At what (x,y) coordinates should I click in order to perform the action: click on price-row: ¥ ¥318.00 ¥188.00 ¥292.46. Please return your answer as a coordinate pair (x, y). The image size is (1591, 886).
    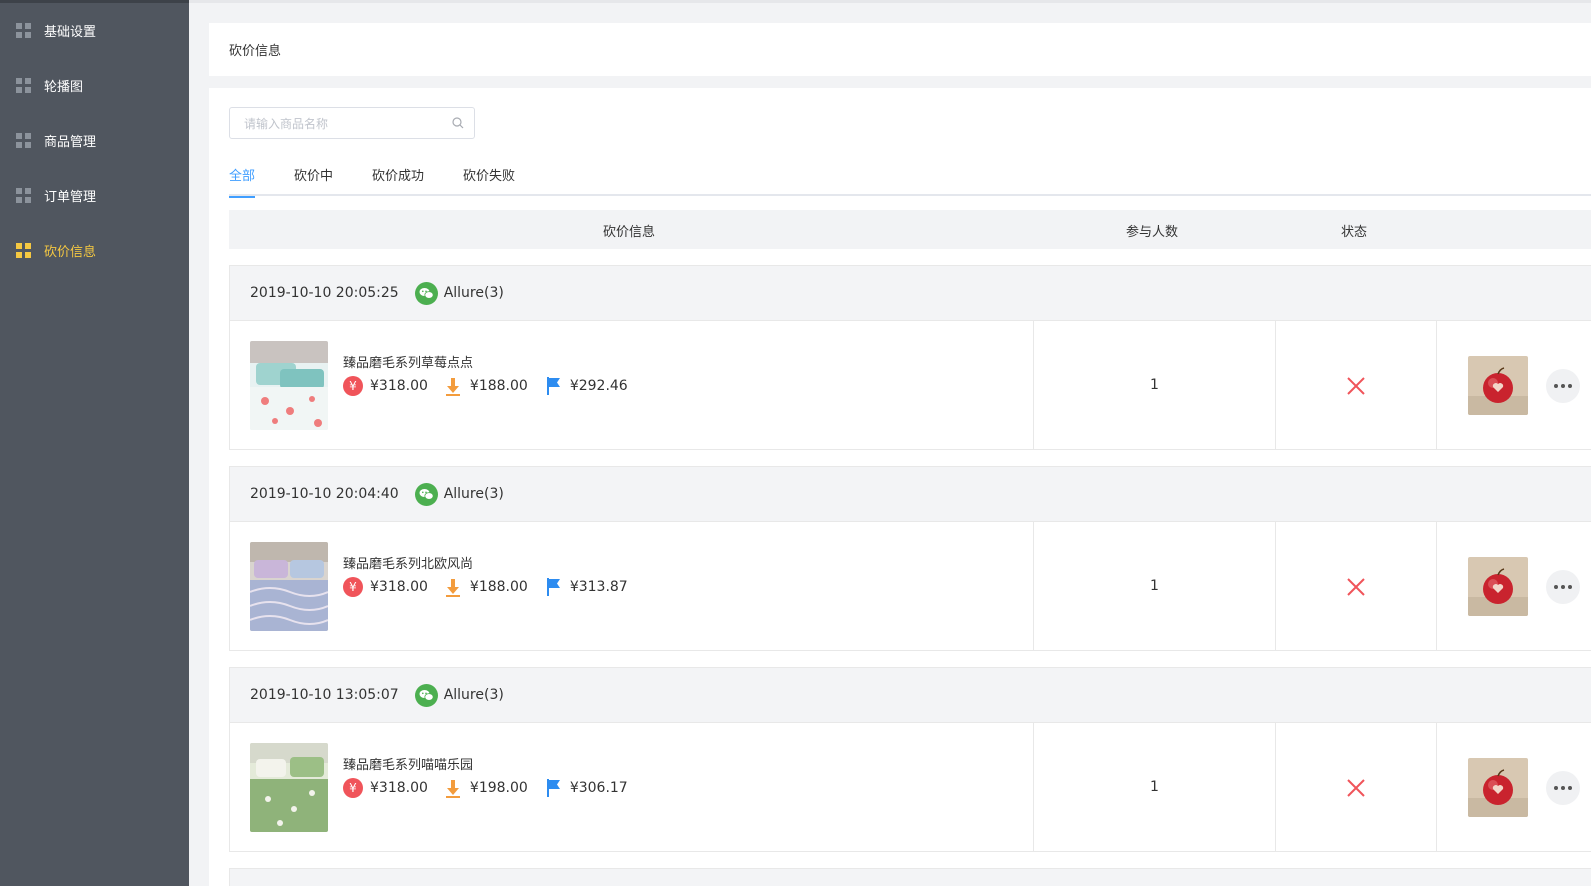
    Looking at the image, I should click on (485, 386).